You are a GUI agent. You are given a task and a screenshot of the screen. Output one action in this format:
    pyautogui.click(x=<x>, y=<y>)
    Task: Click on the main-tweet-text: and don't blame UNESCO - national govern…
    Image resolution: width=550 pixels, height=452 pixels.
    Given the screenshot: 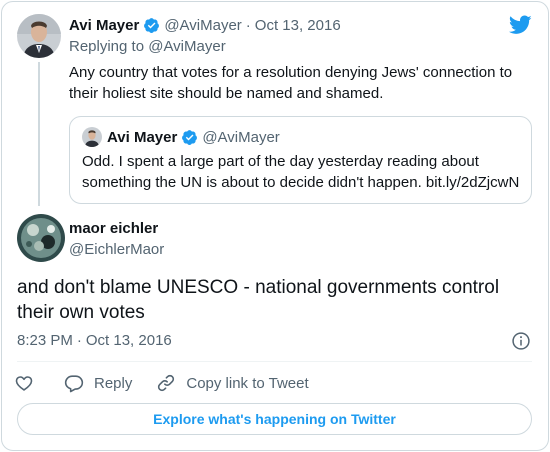 What is the action you would take?
    pyautogui.click(x=258, y=300)
    